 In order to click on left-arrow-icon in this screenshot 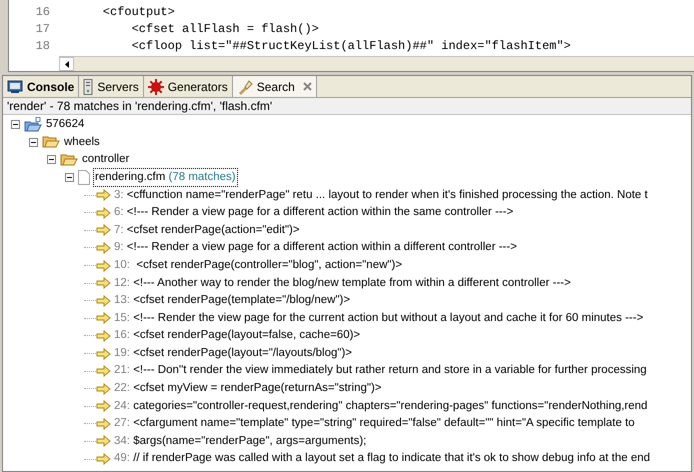, I will do `click(66, 64)`.